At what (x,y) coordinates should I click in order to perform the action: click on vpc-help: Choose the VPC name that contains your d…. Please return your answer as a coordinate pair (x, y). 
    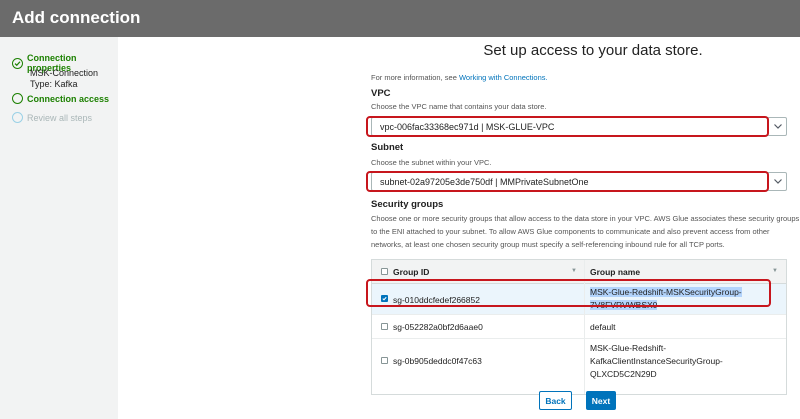
    Looking at the image, I should click on (459, 106).